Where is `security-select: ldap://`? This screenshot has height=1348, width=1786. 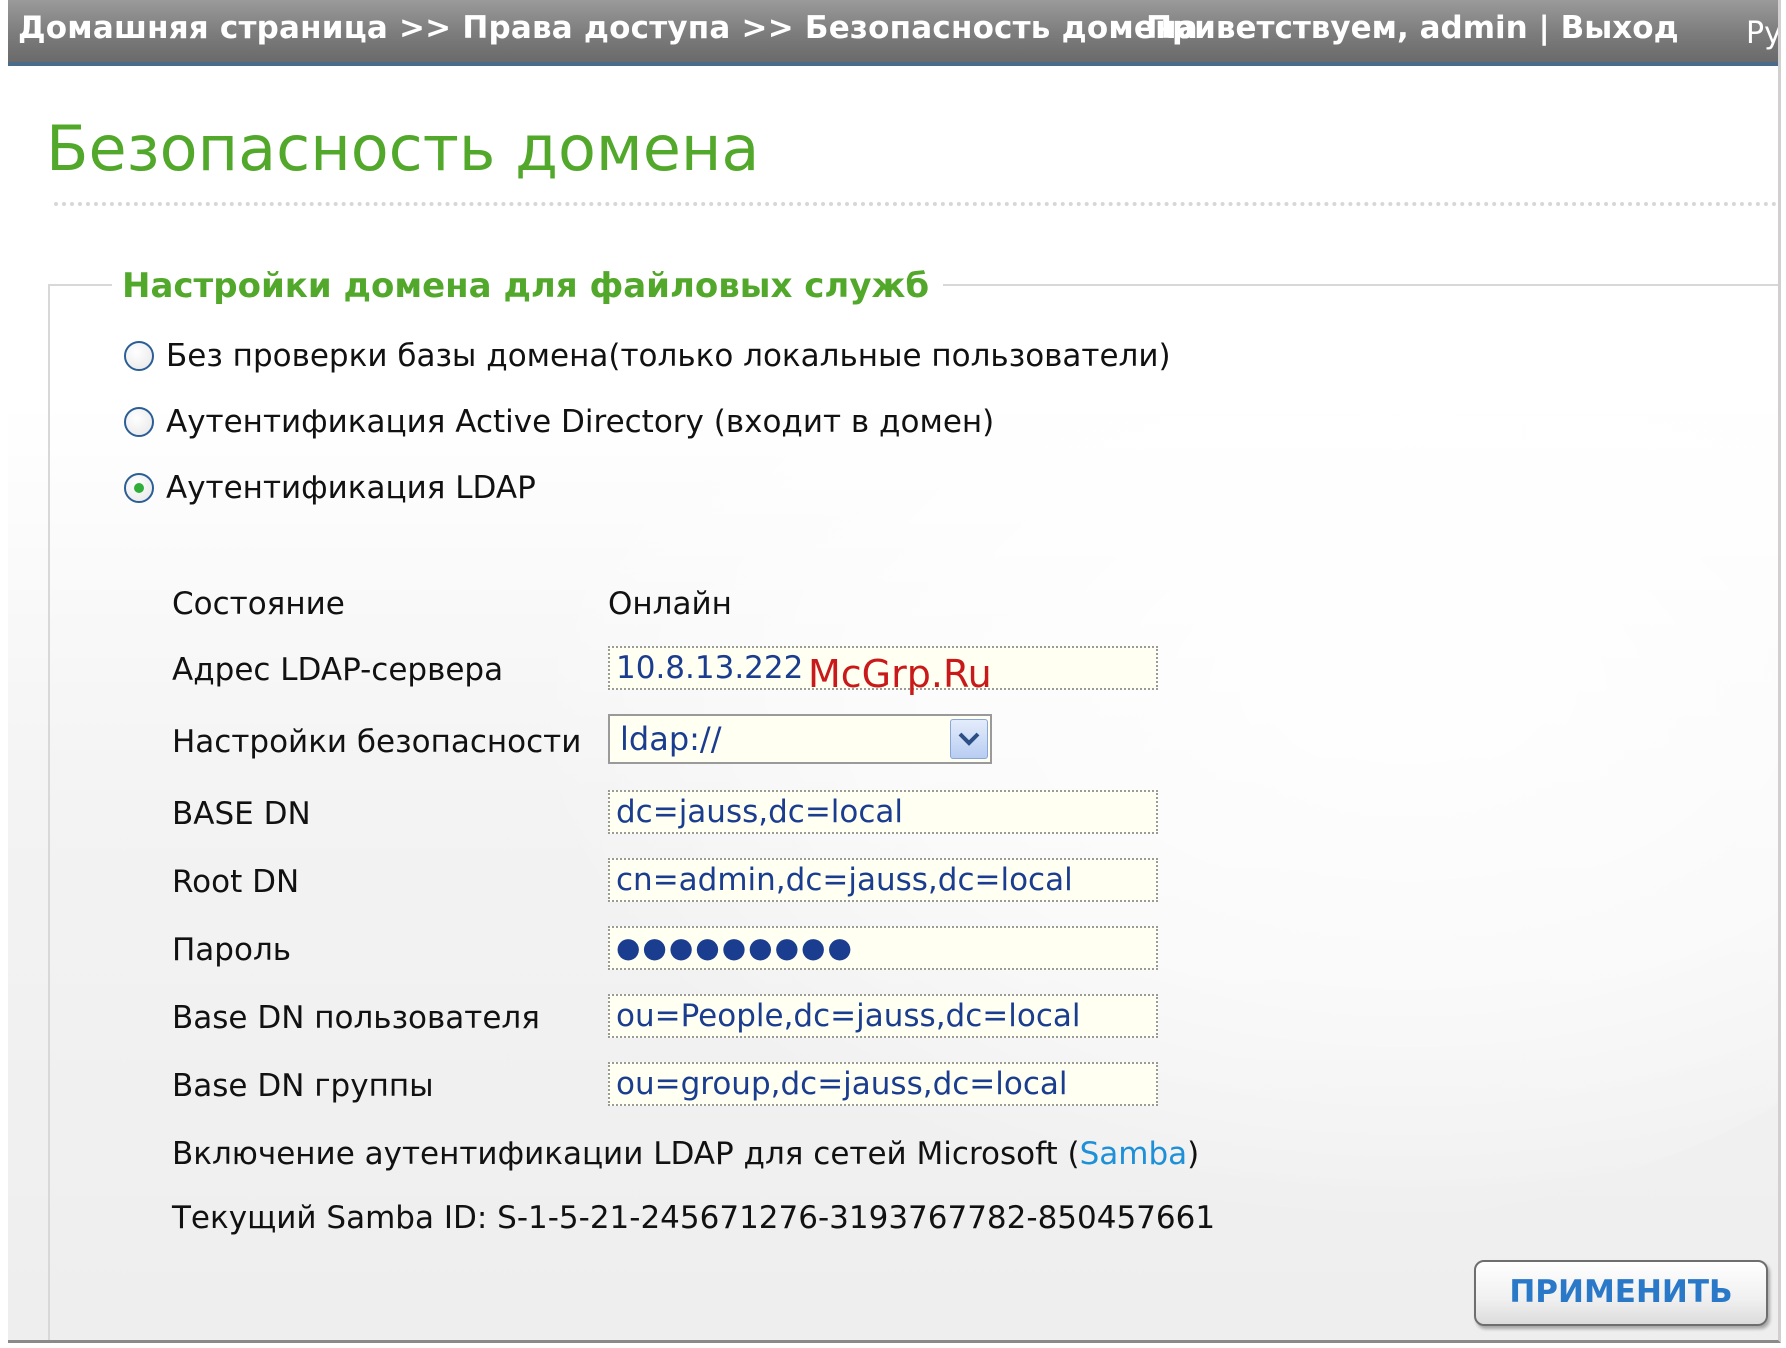 security-select: ldap:// is located at coordinates (800, 739).